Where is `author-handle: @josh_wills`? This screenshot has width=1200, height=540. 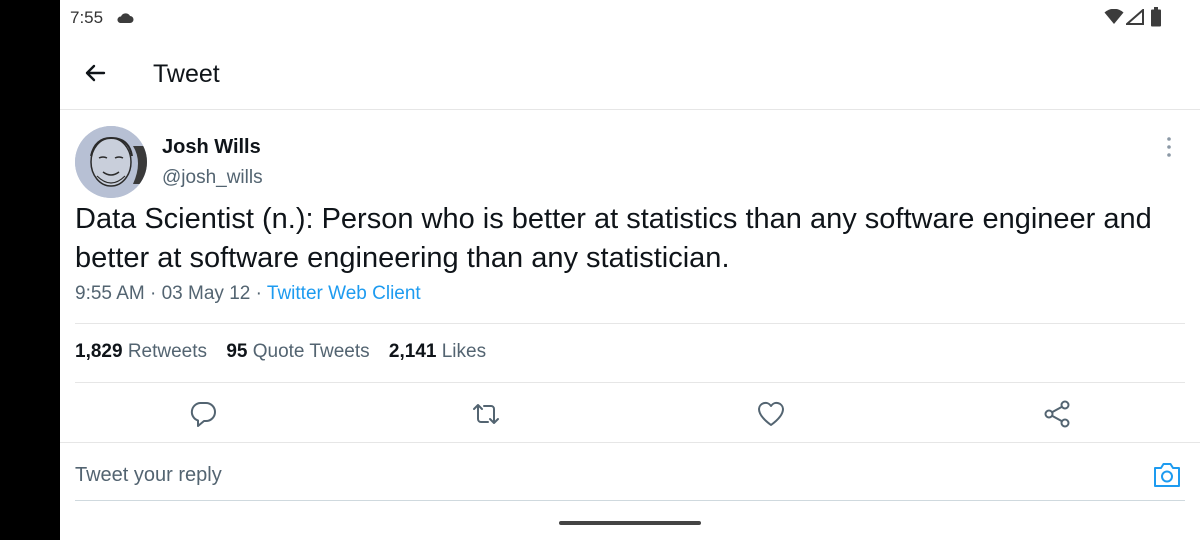 author-handle: @josh_wills is located at coordinates (212, 178).